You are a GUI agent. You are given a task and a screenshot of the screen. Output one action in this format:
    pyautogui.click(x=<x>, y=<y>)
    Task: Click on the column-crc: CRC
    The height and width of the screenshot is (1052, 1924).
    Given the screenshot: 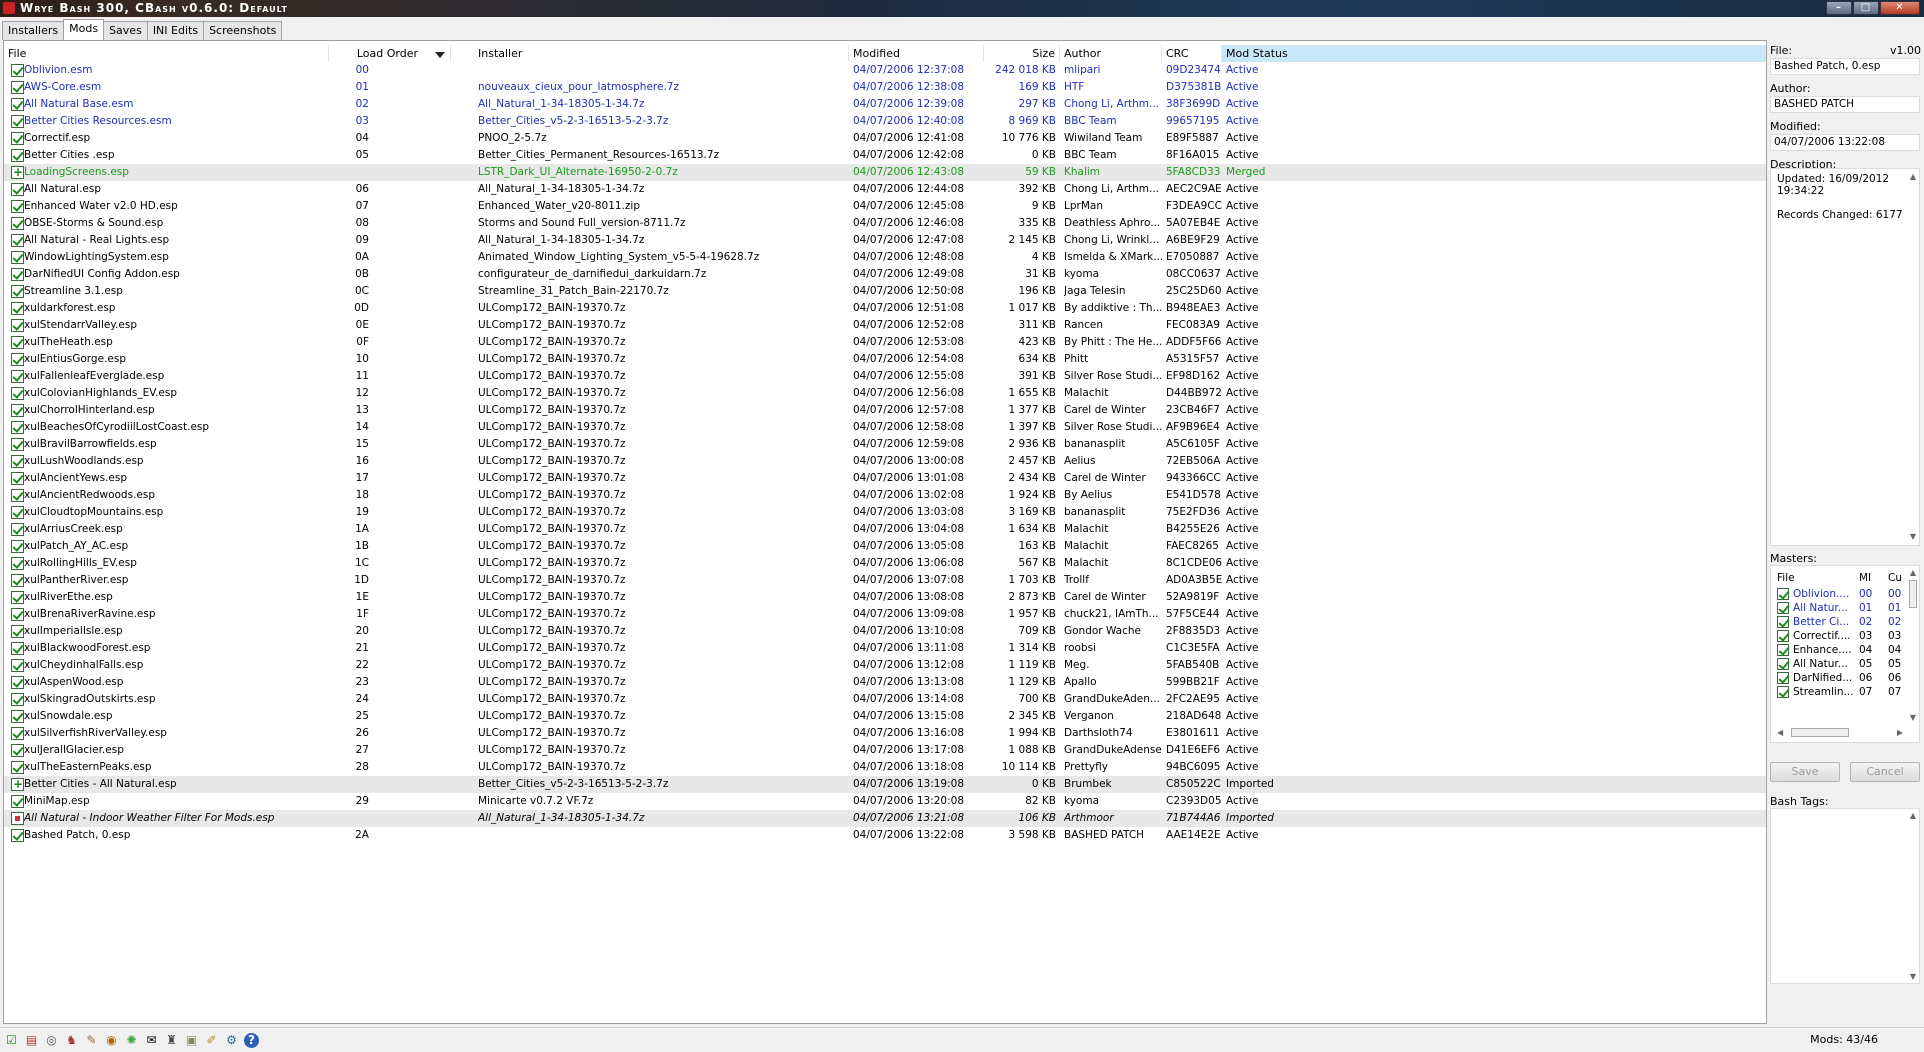 What is the action you would take?
    pyautogui.click(x=1192, y=53)
    